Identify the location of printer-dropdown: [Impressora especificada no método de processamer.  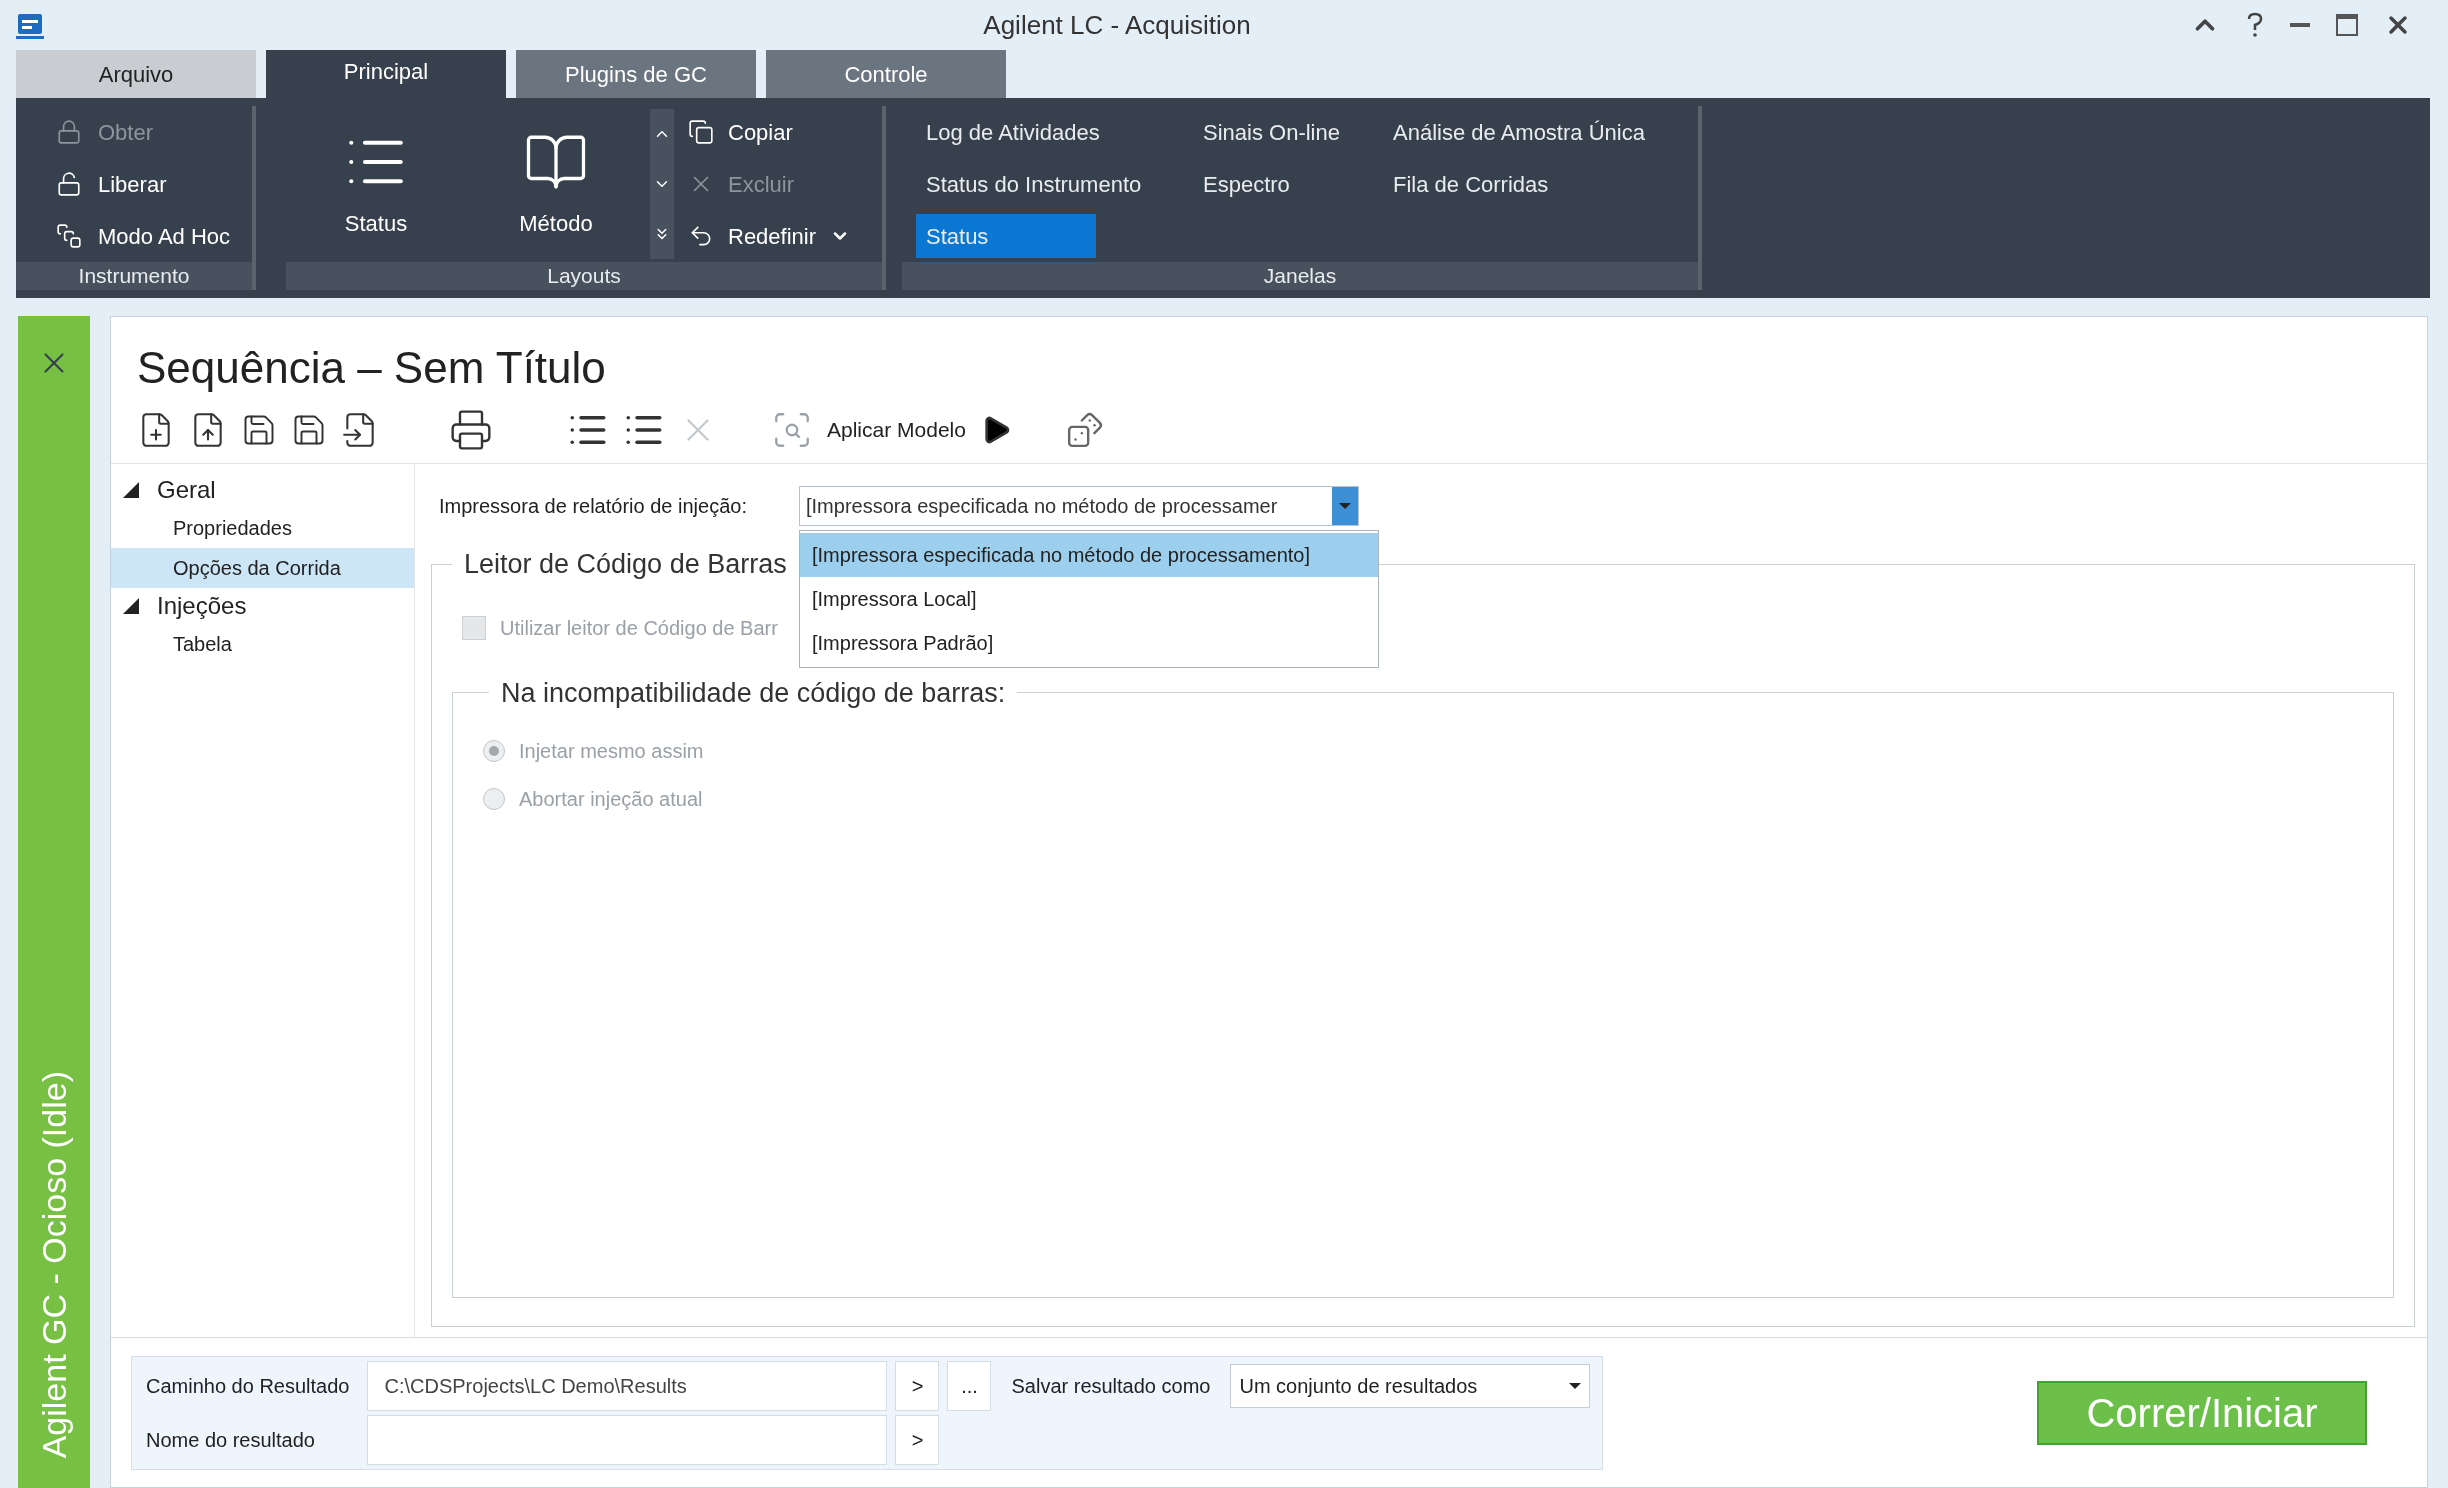
(1079, 506).